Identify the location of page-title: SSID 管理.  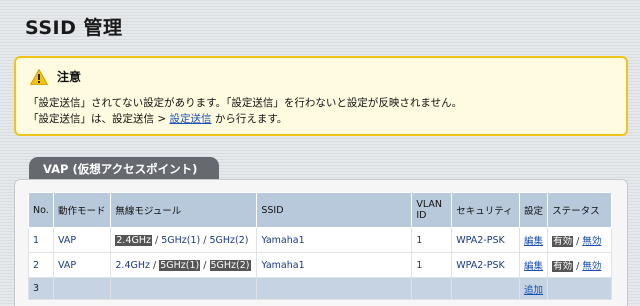
(74, 28).